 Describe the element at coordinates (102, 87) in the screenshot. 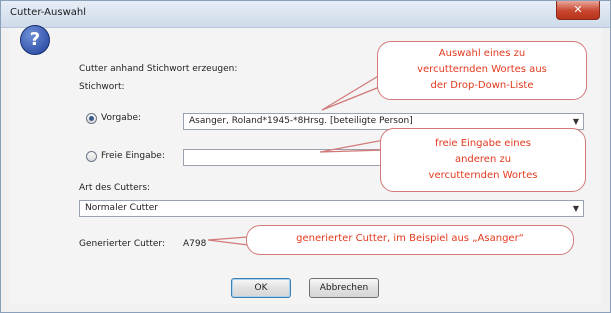

I see `stichwort-label: Stichwort:` at that location.